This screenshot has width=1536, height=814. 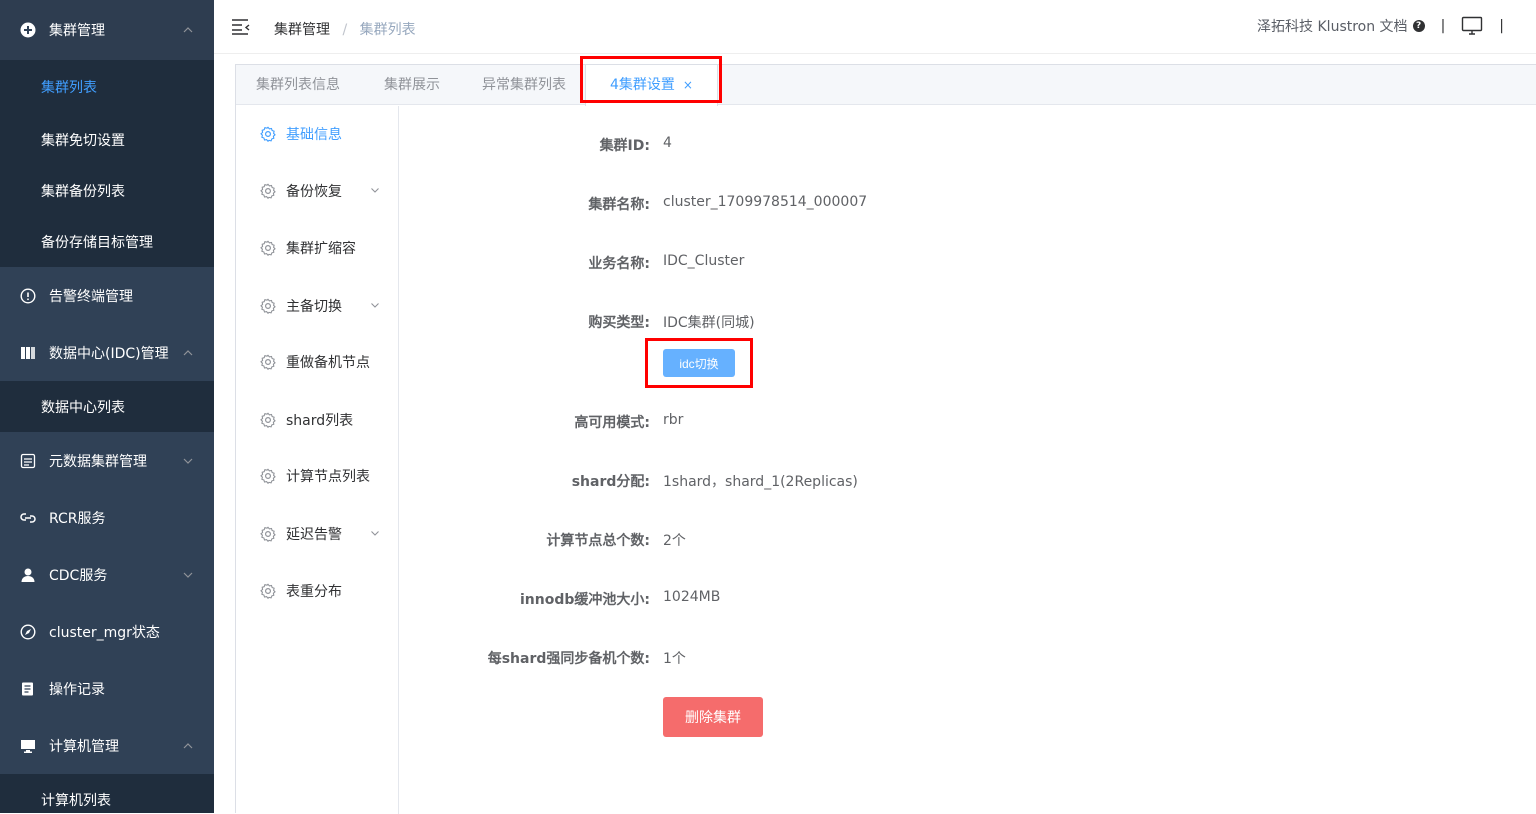 What do you see at coordinates (107, 517) in the screenshot?
I see `menu-group-rcr-service: RCR服务` at bounding box center [107, 517].